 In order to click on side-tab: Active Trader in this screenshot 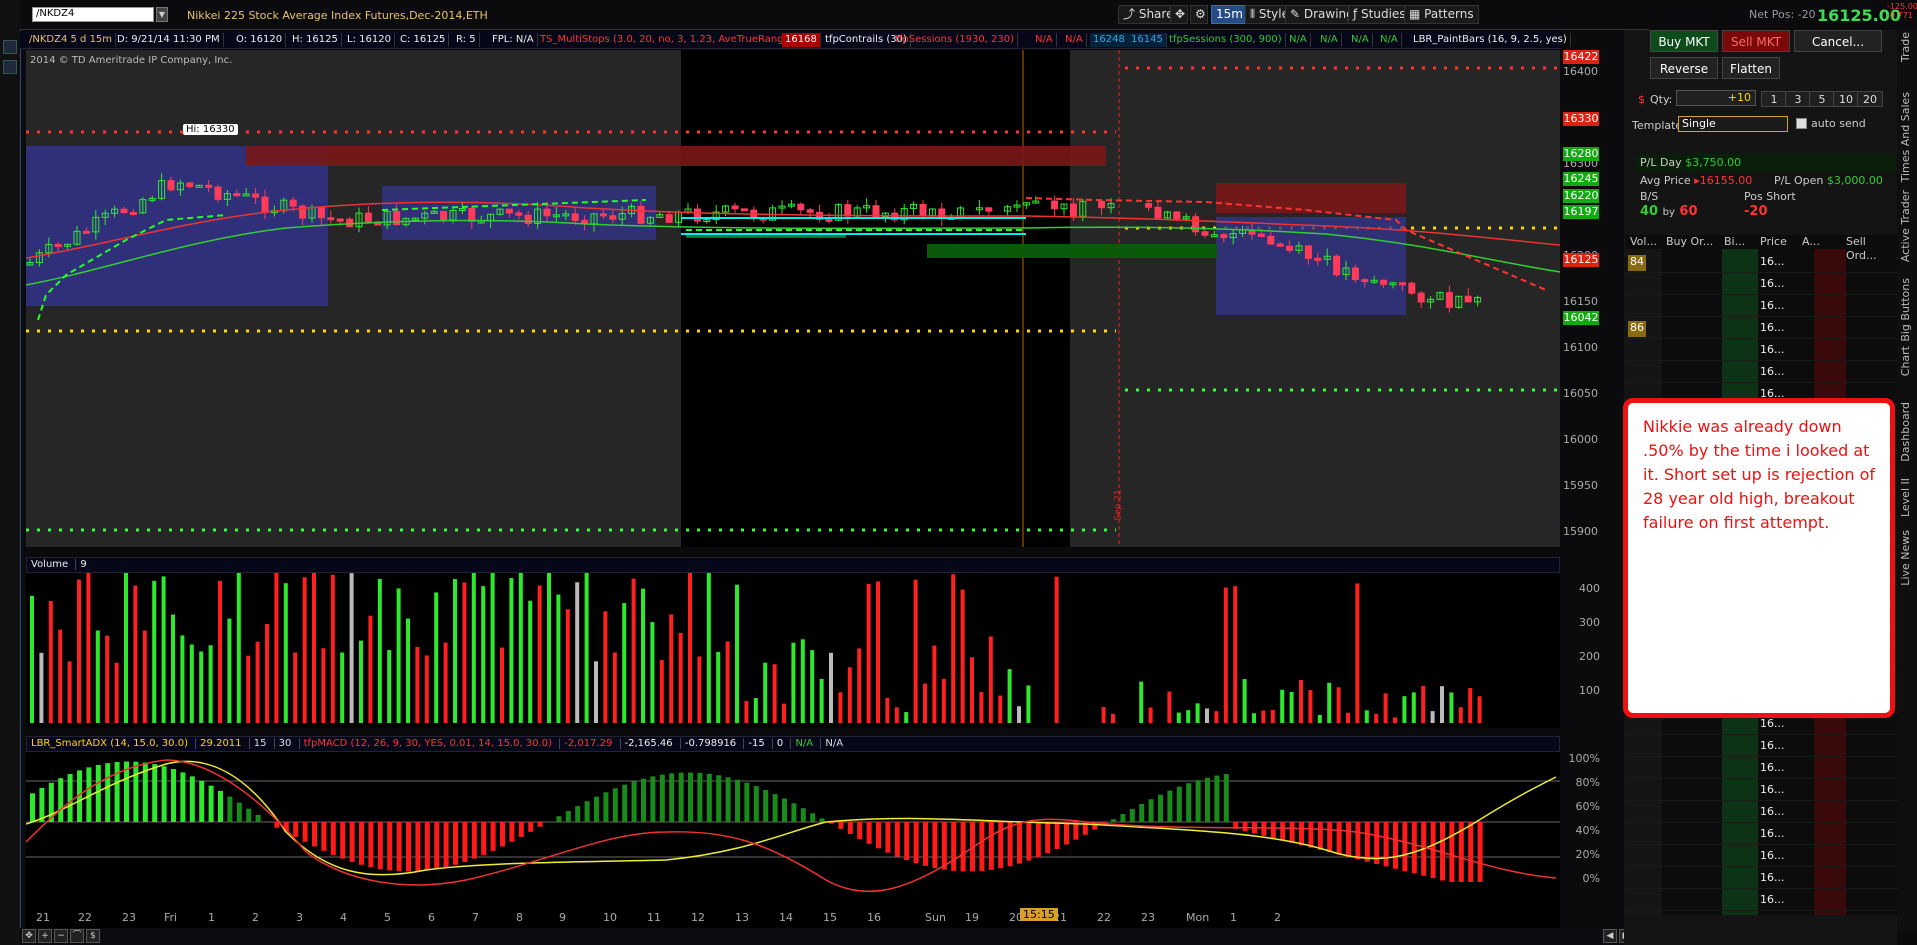, I will do `click(1907, 226)`.